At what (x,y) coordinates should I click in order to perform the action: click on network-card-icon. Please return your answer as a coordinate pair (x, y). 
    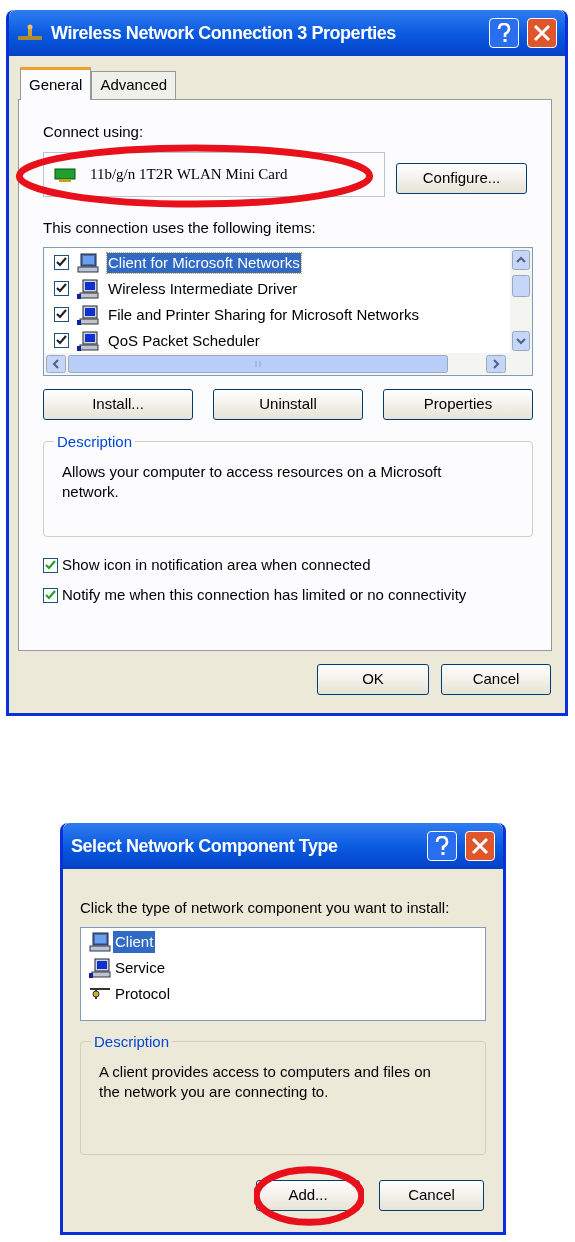
    Looking at the image, I should click on (65, 174).